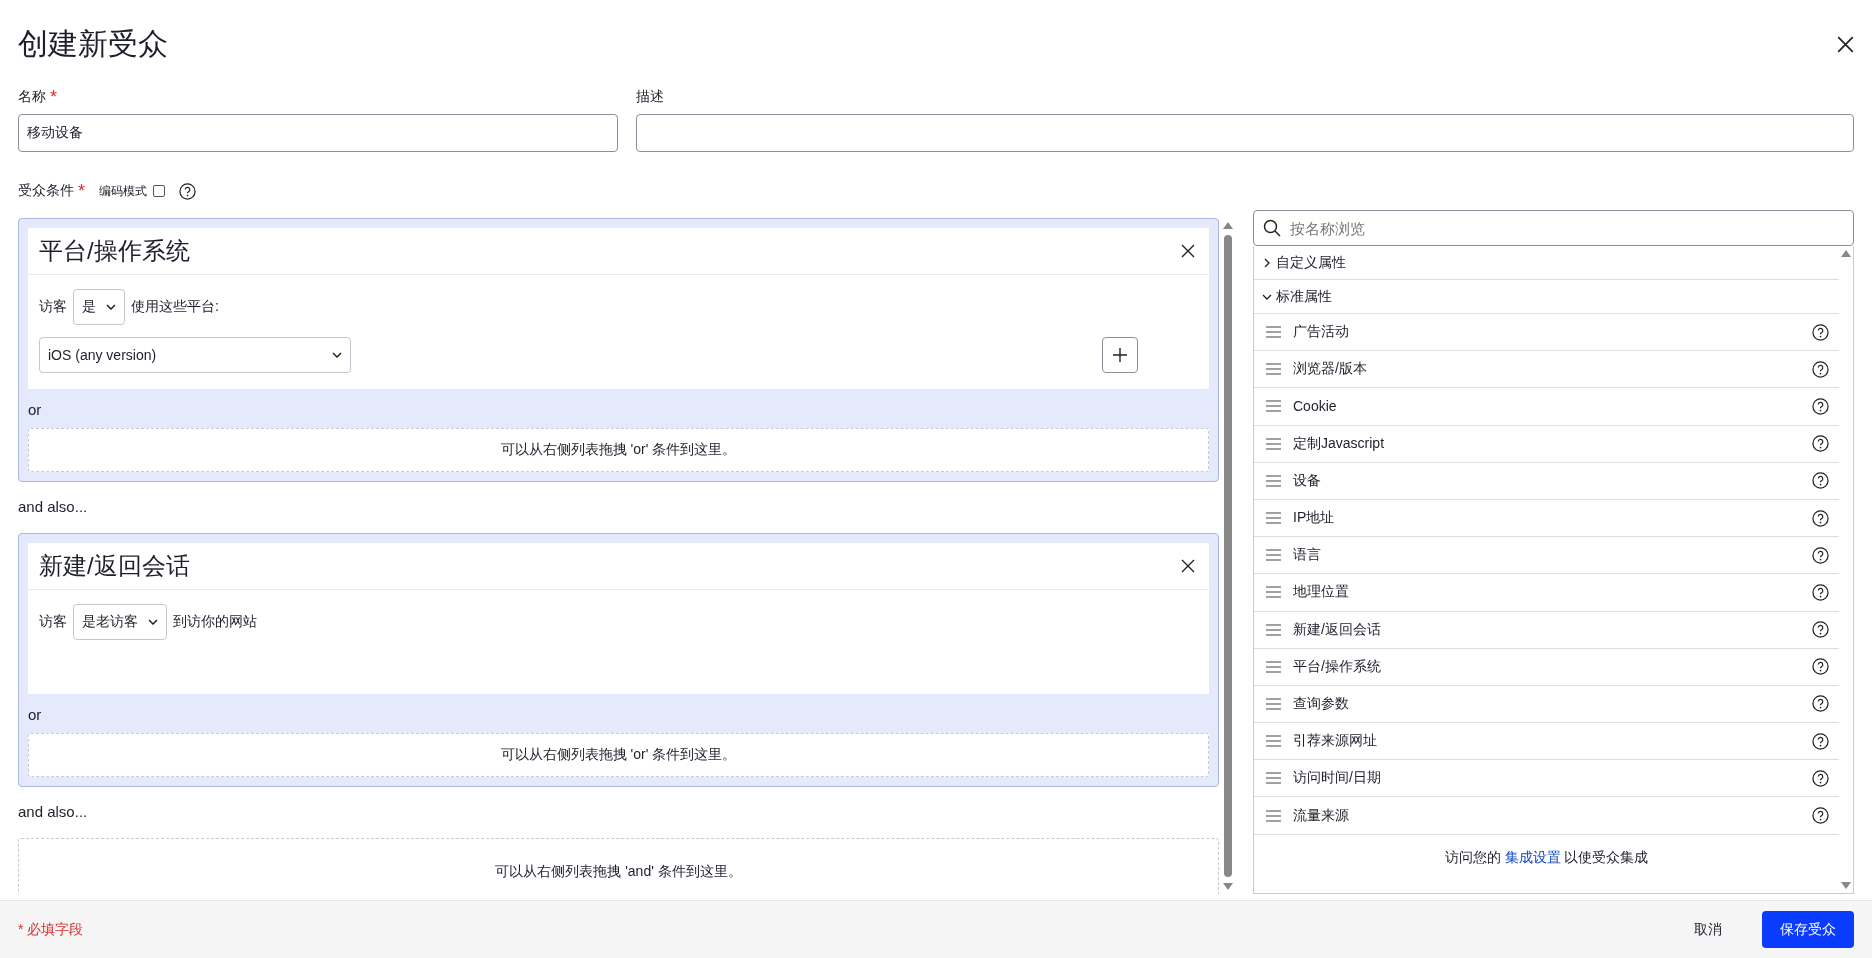 This screenshot has height=958, width=1872. I want to click on list-item: 平台/操作系统, so click(1546, 667).